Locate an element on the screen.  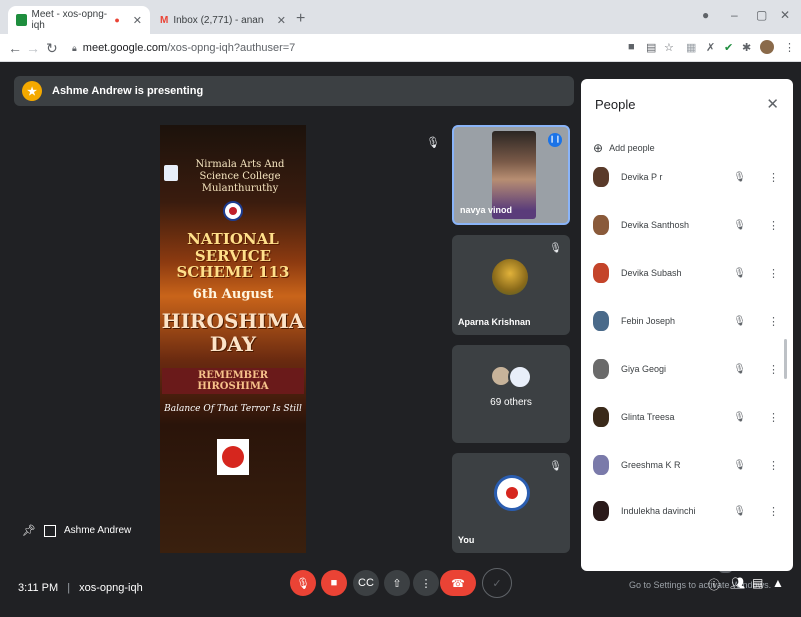
tab-gmail: M Inbox (2,771) - anandhuaravind ✕ is located at coordinates (223, 20).